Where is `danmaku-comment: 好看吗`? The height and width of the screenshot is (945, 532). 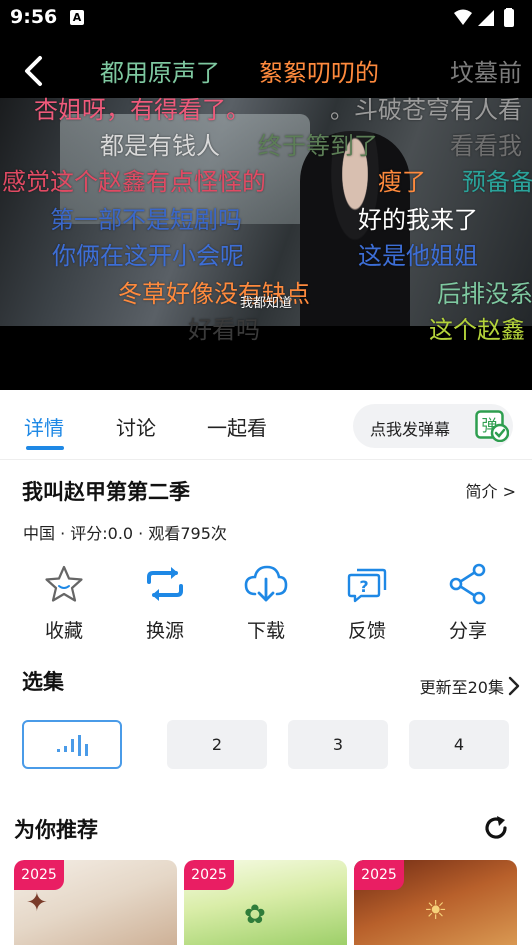 danmaku-comment: 好看吗 is located at coordinates (224, 330).